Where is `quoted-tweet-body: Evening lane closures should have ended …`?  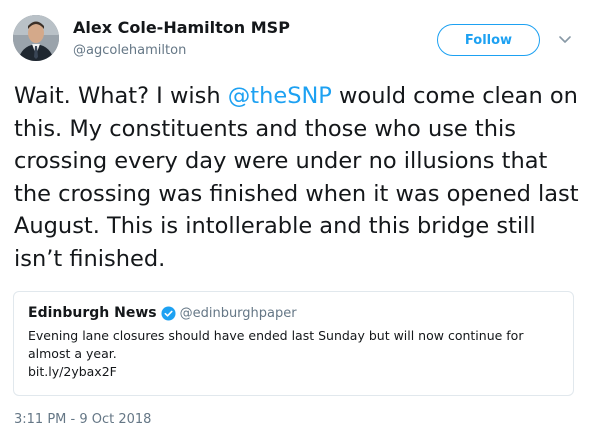 quoted-tweet-body: Evening lane closures should have ended … is located at coordinates (295, 354).